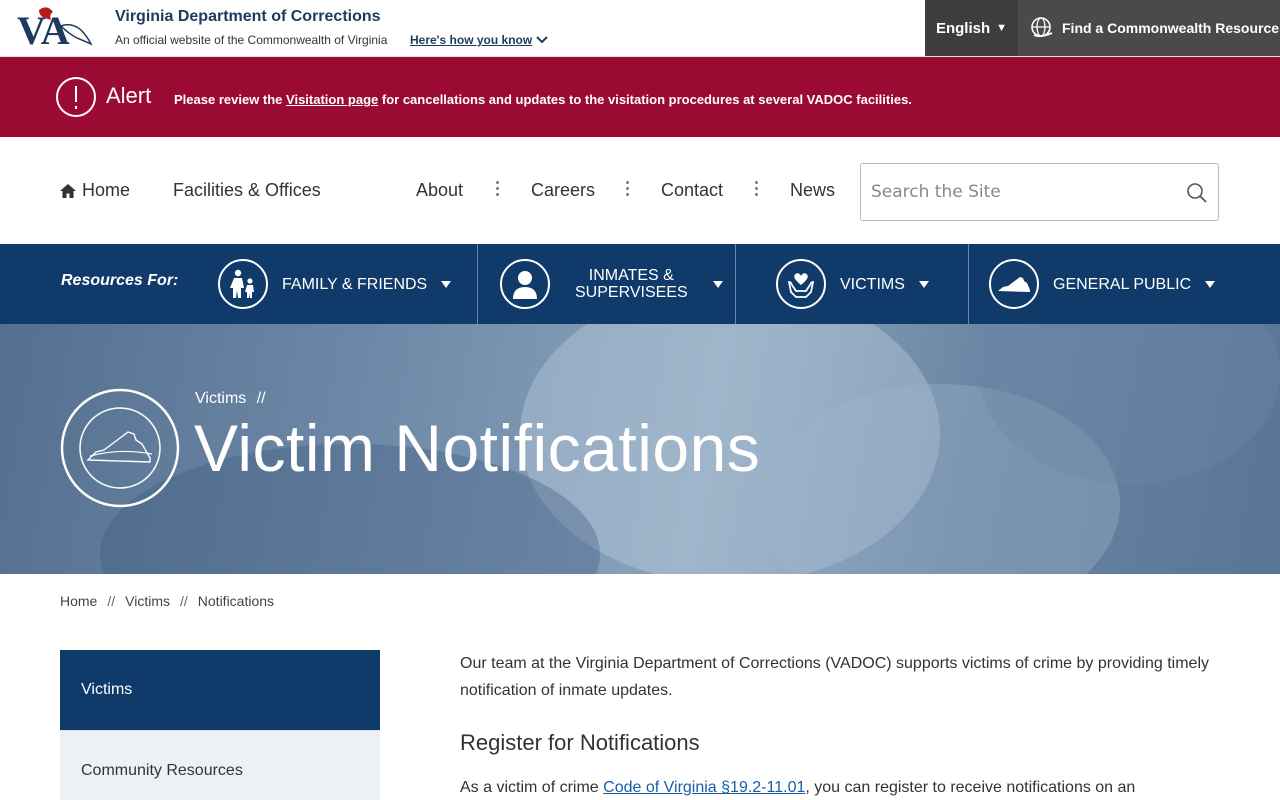 This screenshot has width=1280, height=800. I want to click on virginia-map-icon, so click(1014, 284).